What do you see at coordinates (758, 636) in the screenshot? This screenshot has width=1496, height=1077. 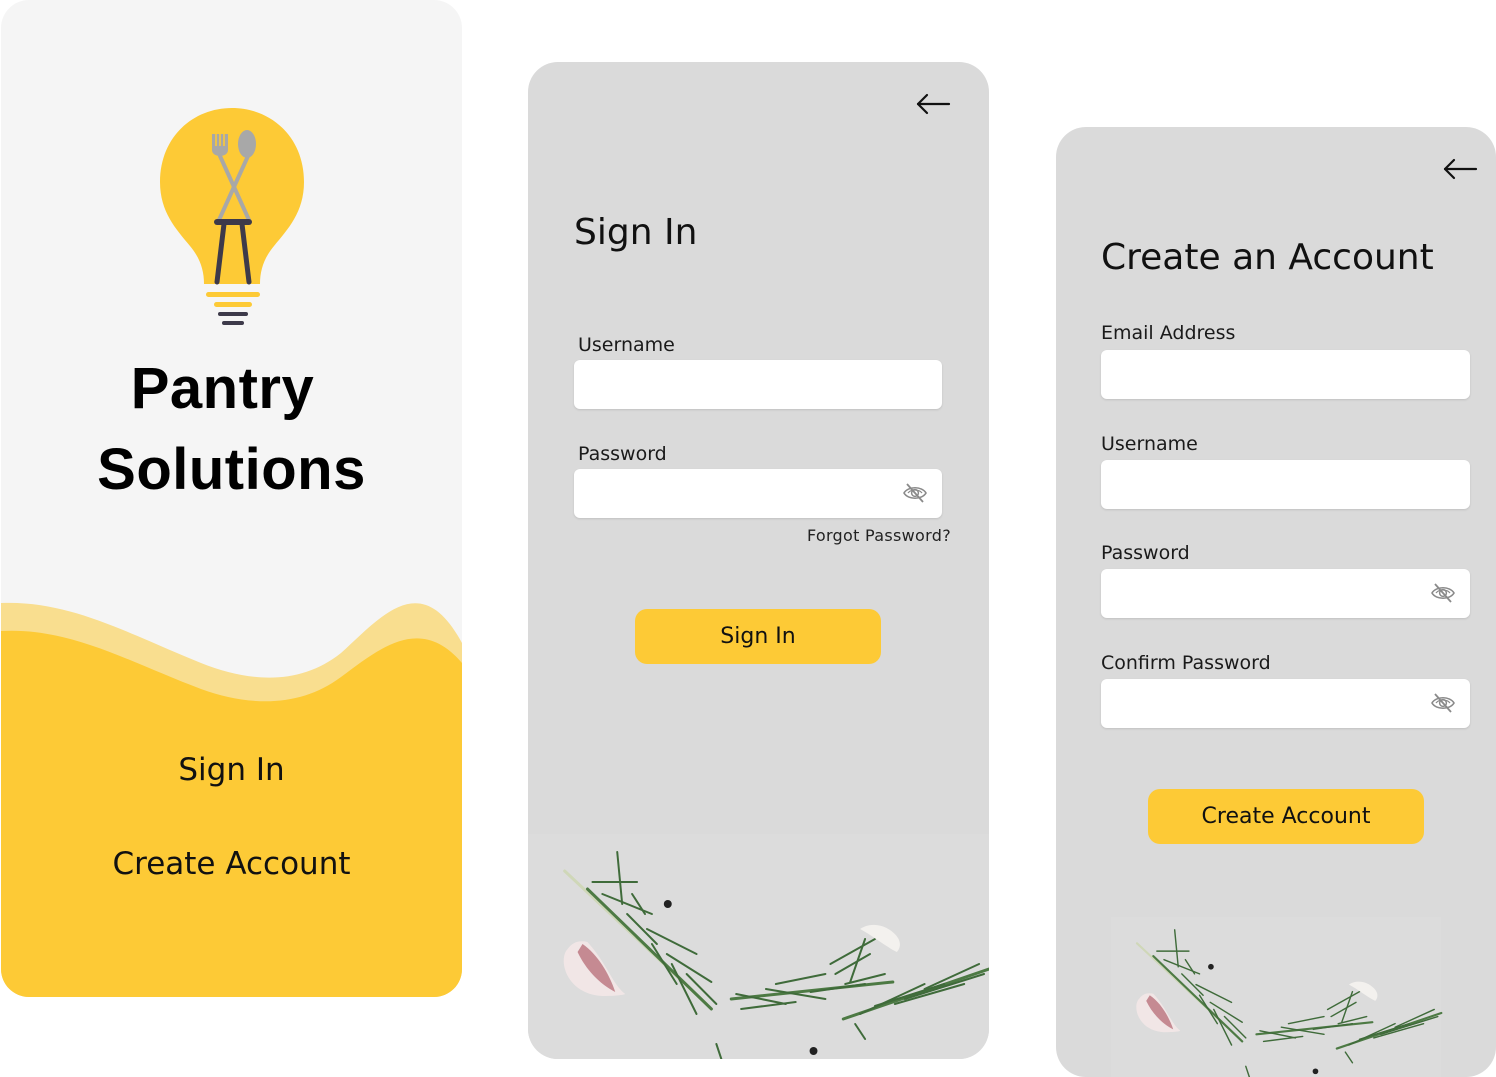 I see `sign-in-button: Sign In` at bounding box center [758, 636].